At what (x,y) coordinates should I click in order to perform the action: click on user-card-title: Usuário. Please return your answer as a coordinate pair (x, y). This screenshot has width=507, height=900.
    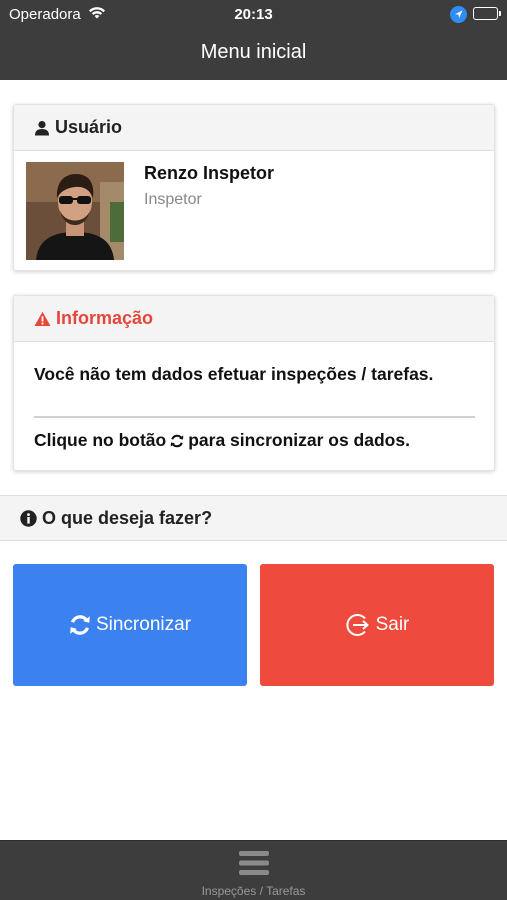
    Looking at the image, I should click on (89, 127).